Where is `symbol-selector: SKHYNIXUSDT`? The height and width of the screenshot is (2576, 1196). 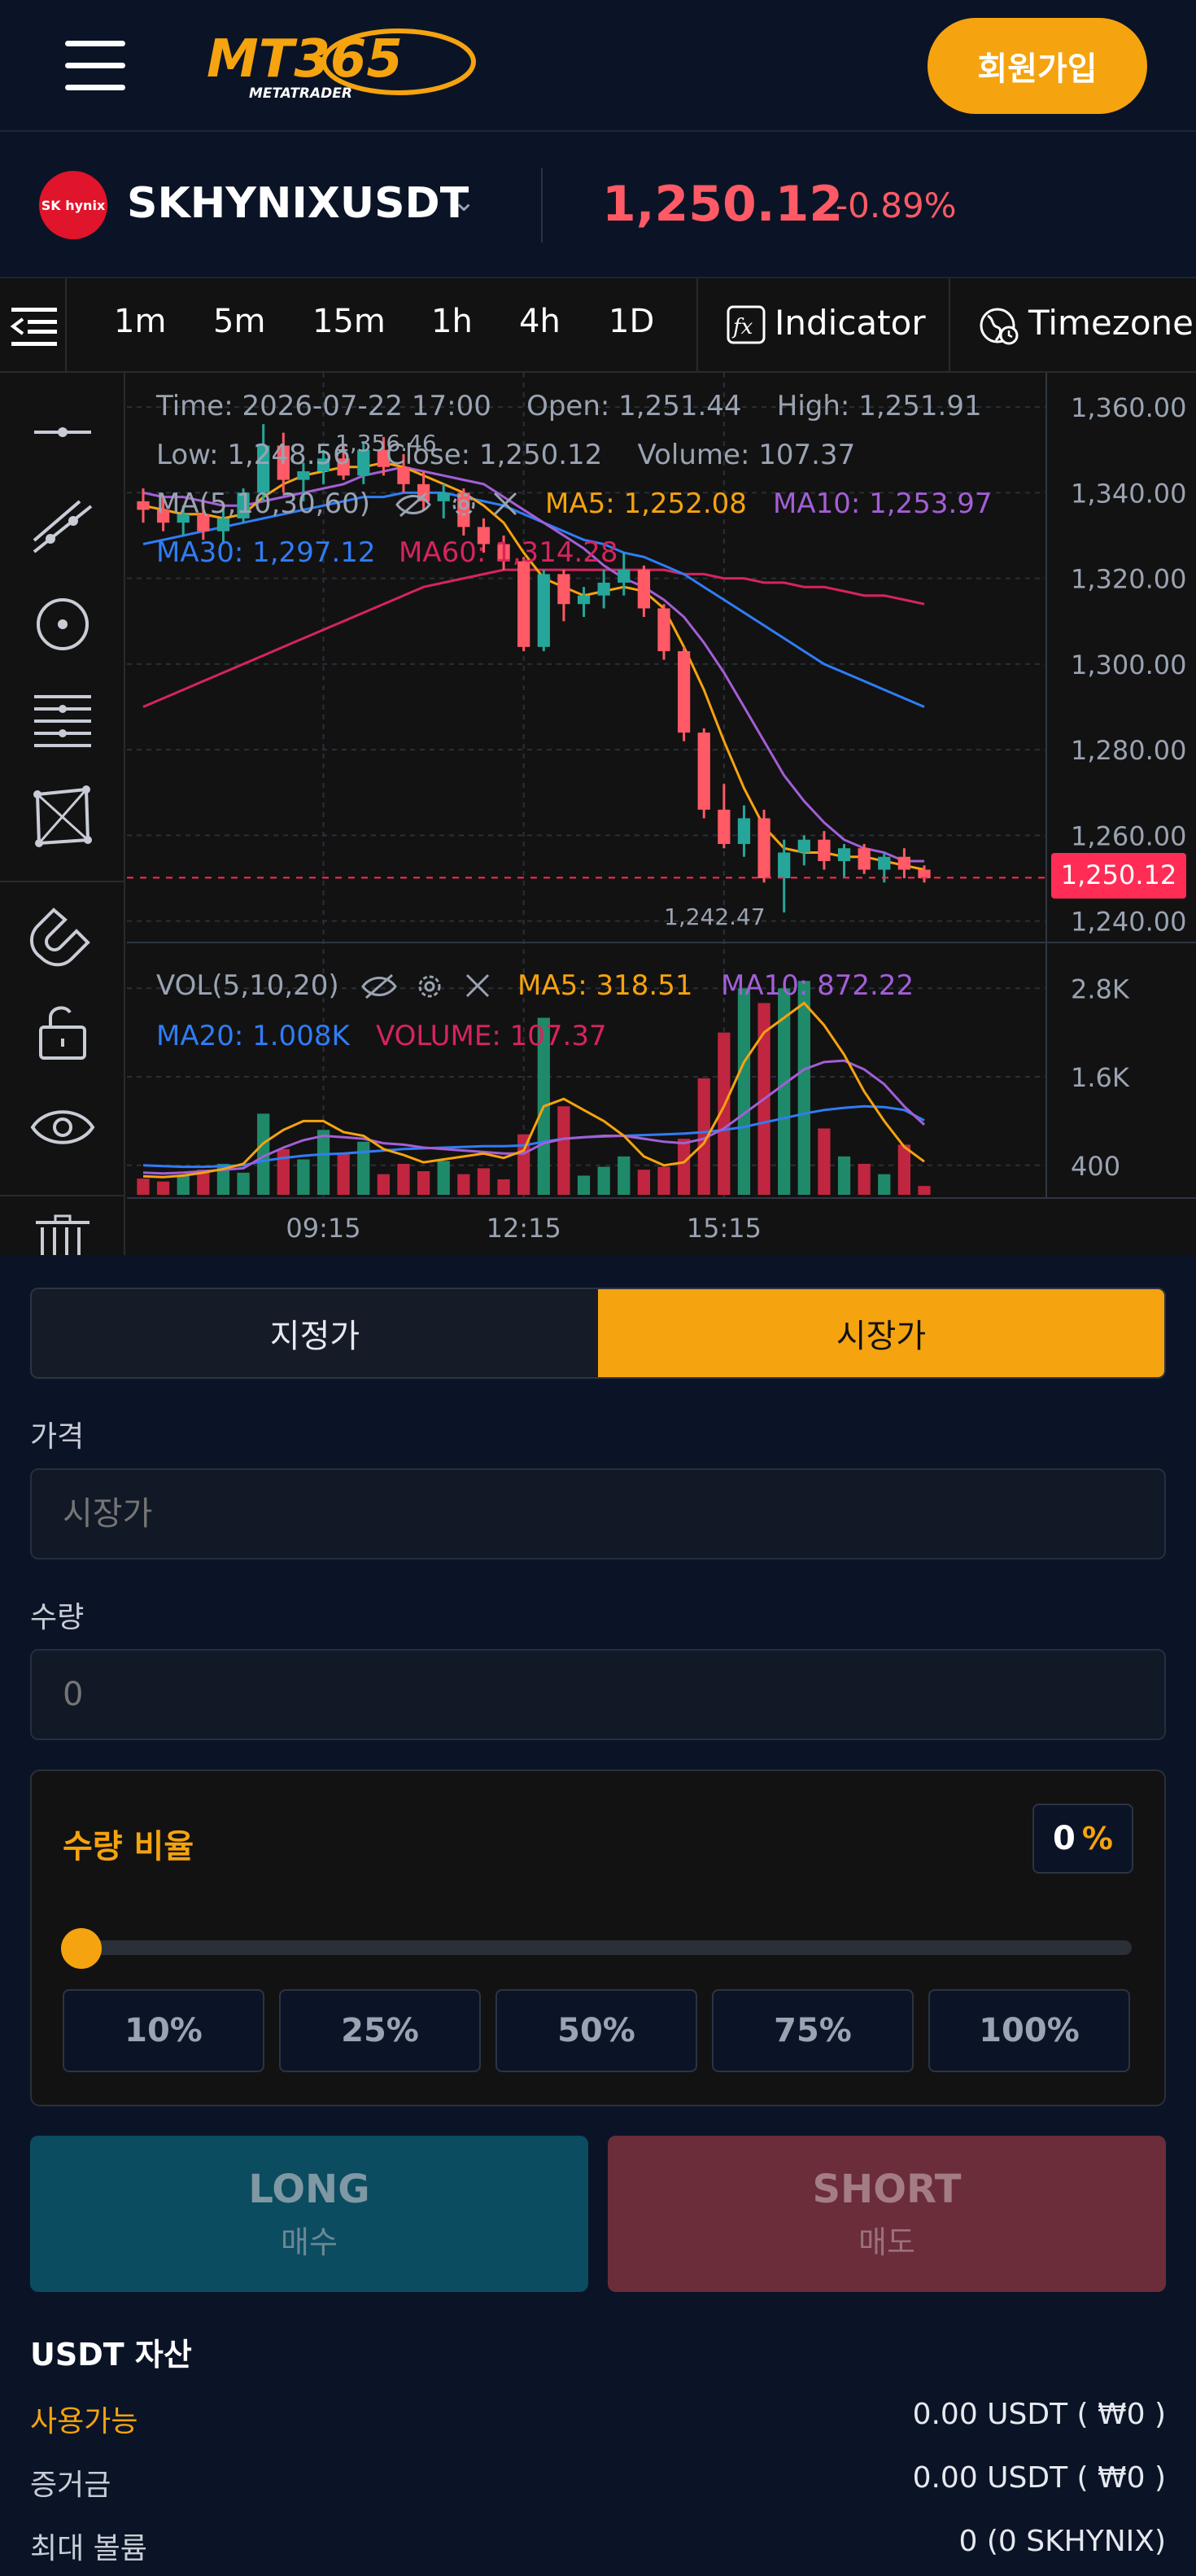 symbol-selector: SKHYNIXUSDT is located at coordinates (298, 203).